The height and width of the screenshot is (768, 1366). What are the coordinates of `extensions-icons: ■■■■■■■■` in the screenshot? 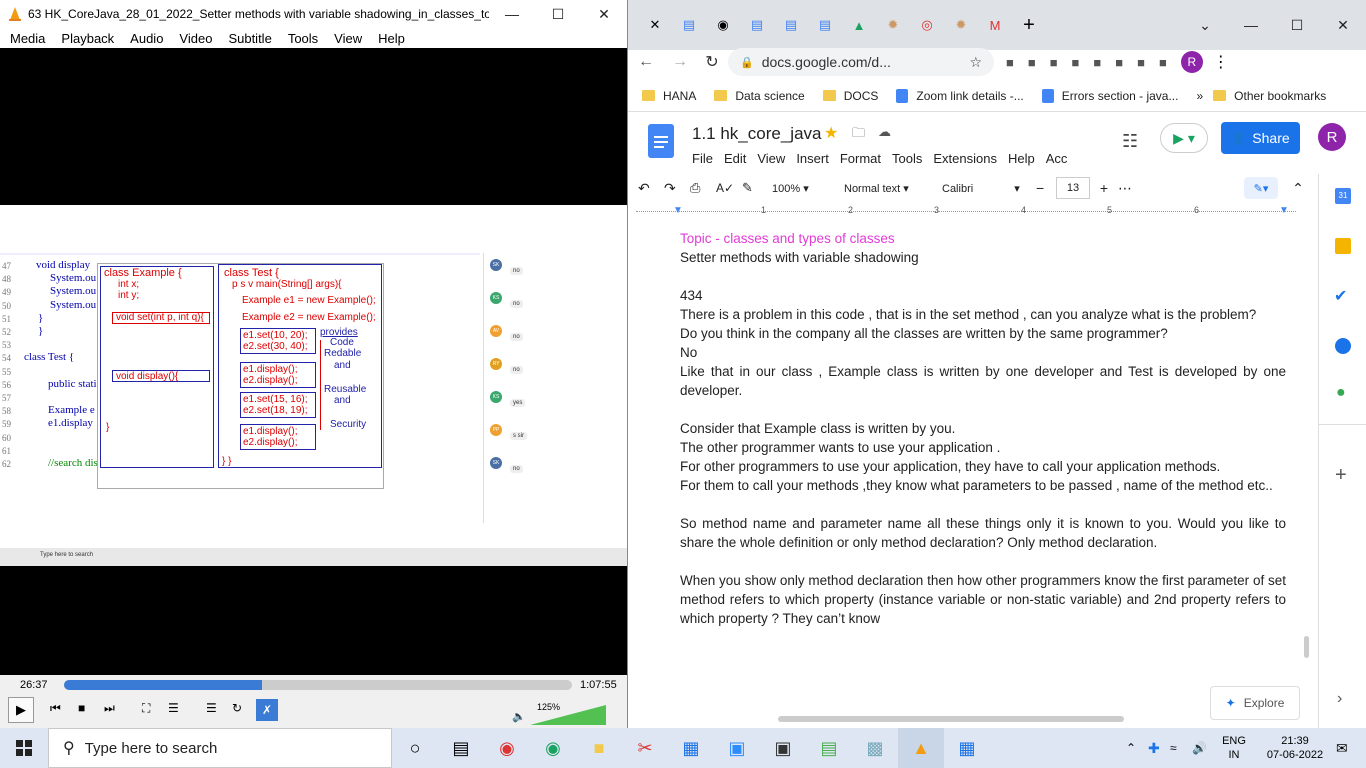 It's located at (1093, 62).